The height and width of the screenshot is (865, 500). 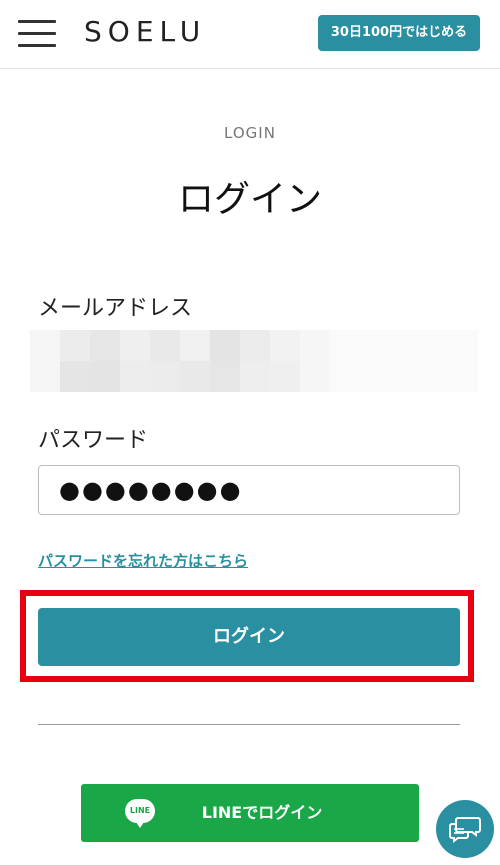 I want to click on header: SOELU 30日100円ではじめる, so click(x=250, y=34).